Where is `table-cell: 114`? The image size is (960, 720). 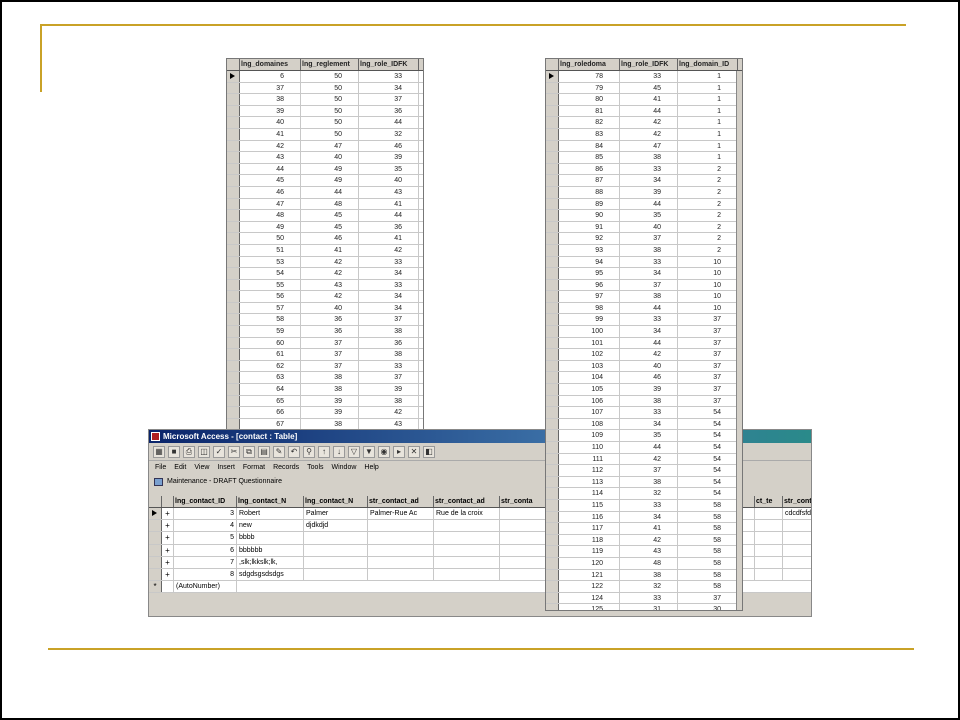 table-cell: 114 is located at coordinates (589, 493).